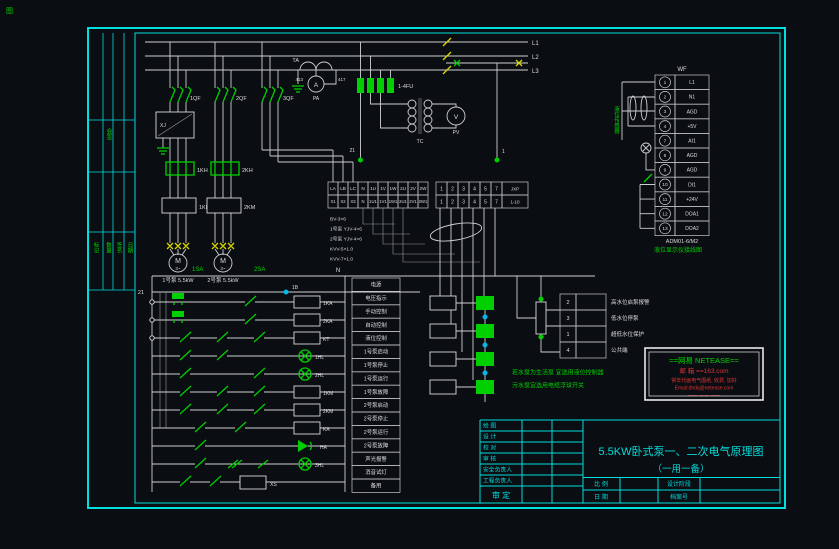 The width and height of the screenshot is (839, 549). Describe the element at coordinates (313, 320) in the screenshot. I see `coil-2ka: 2KA` at that location.